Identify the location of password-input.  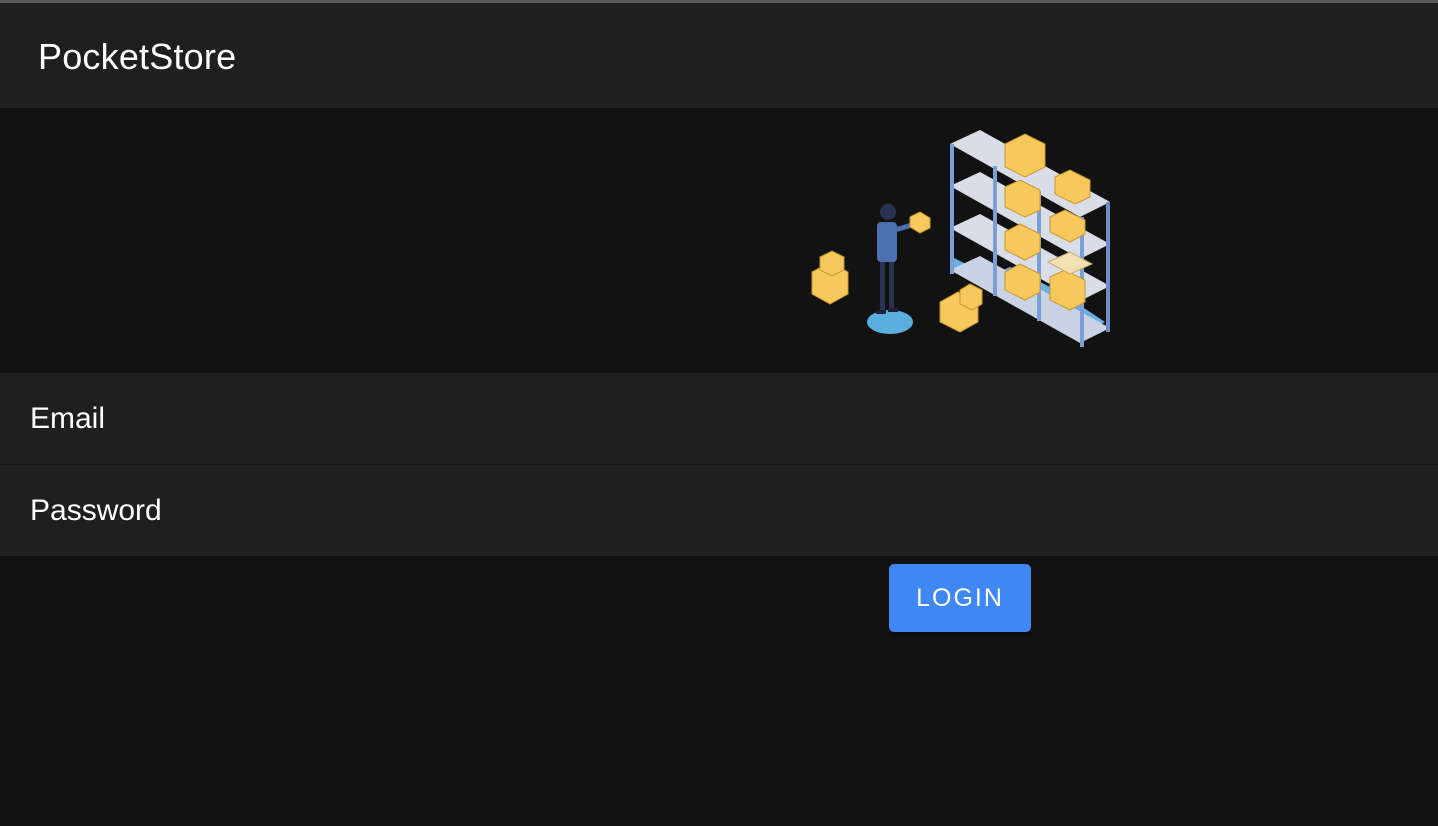
(719, 510).